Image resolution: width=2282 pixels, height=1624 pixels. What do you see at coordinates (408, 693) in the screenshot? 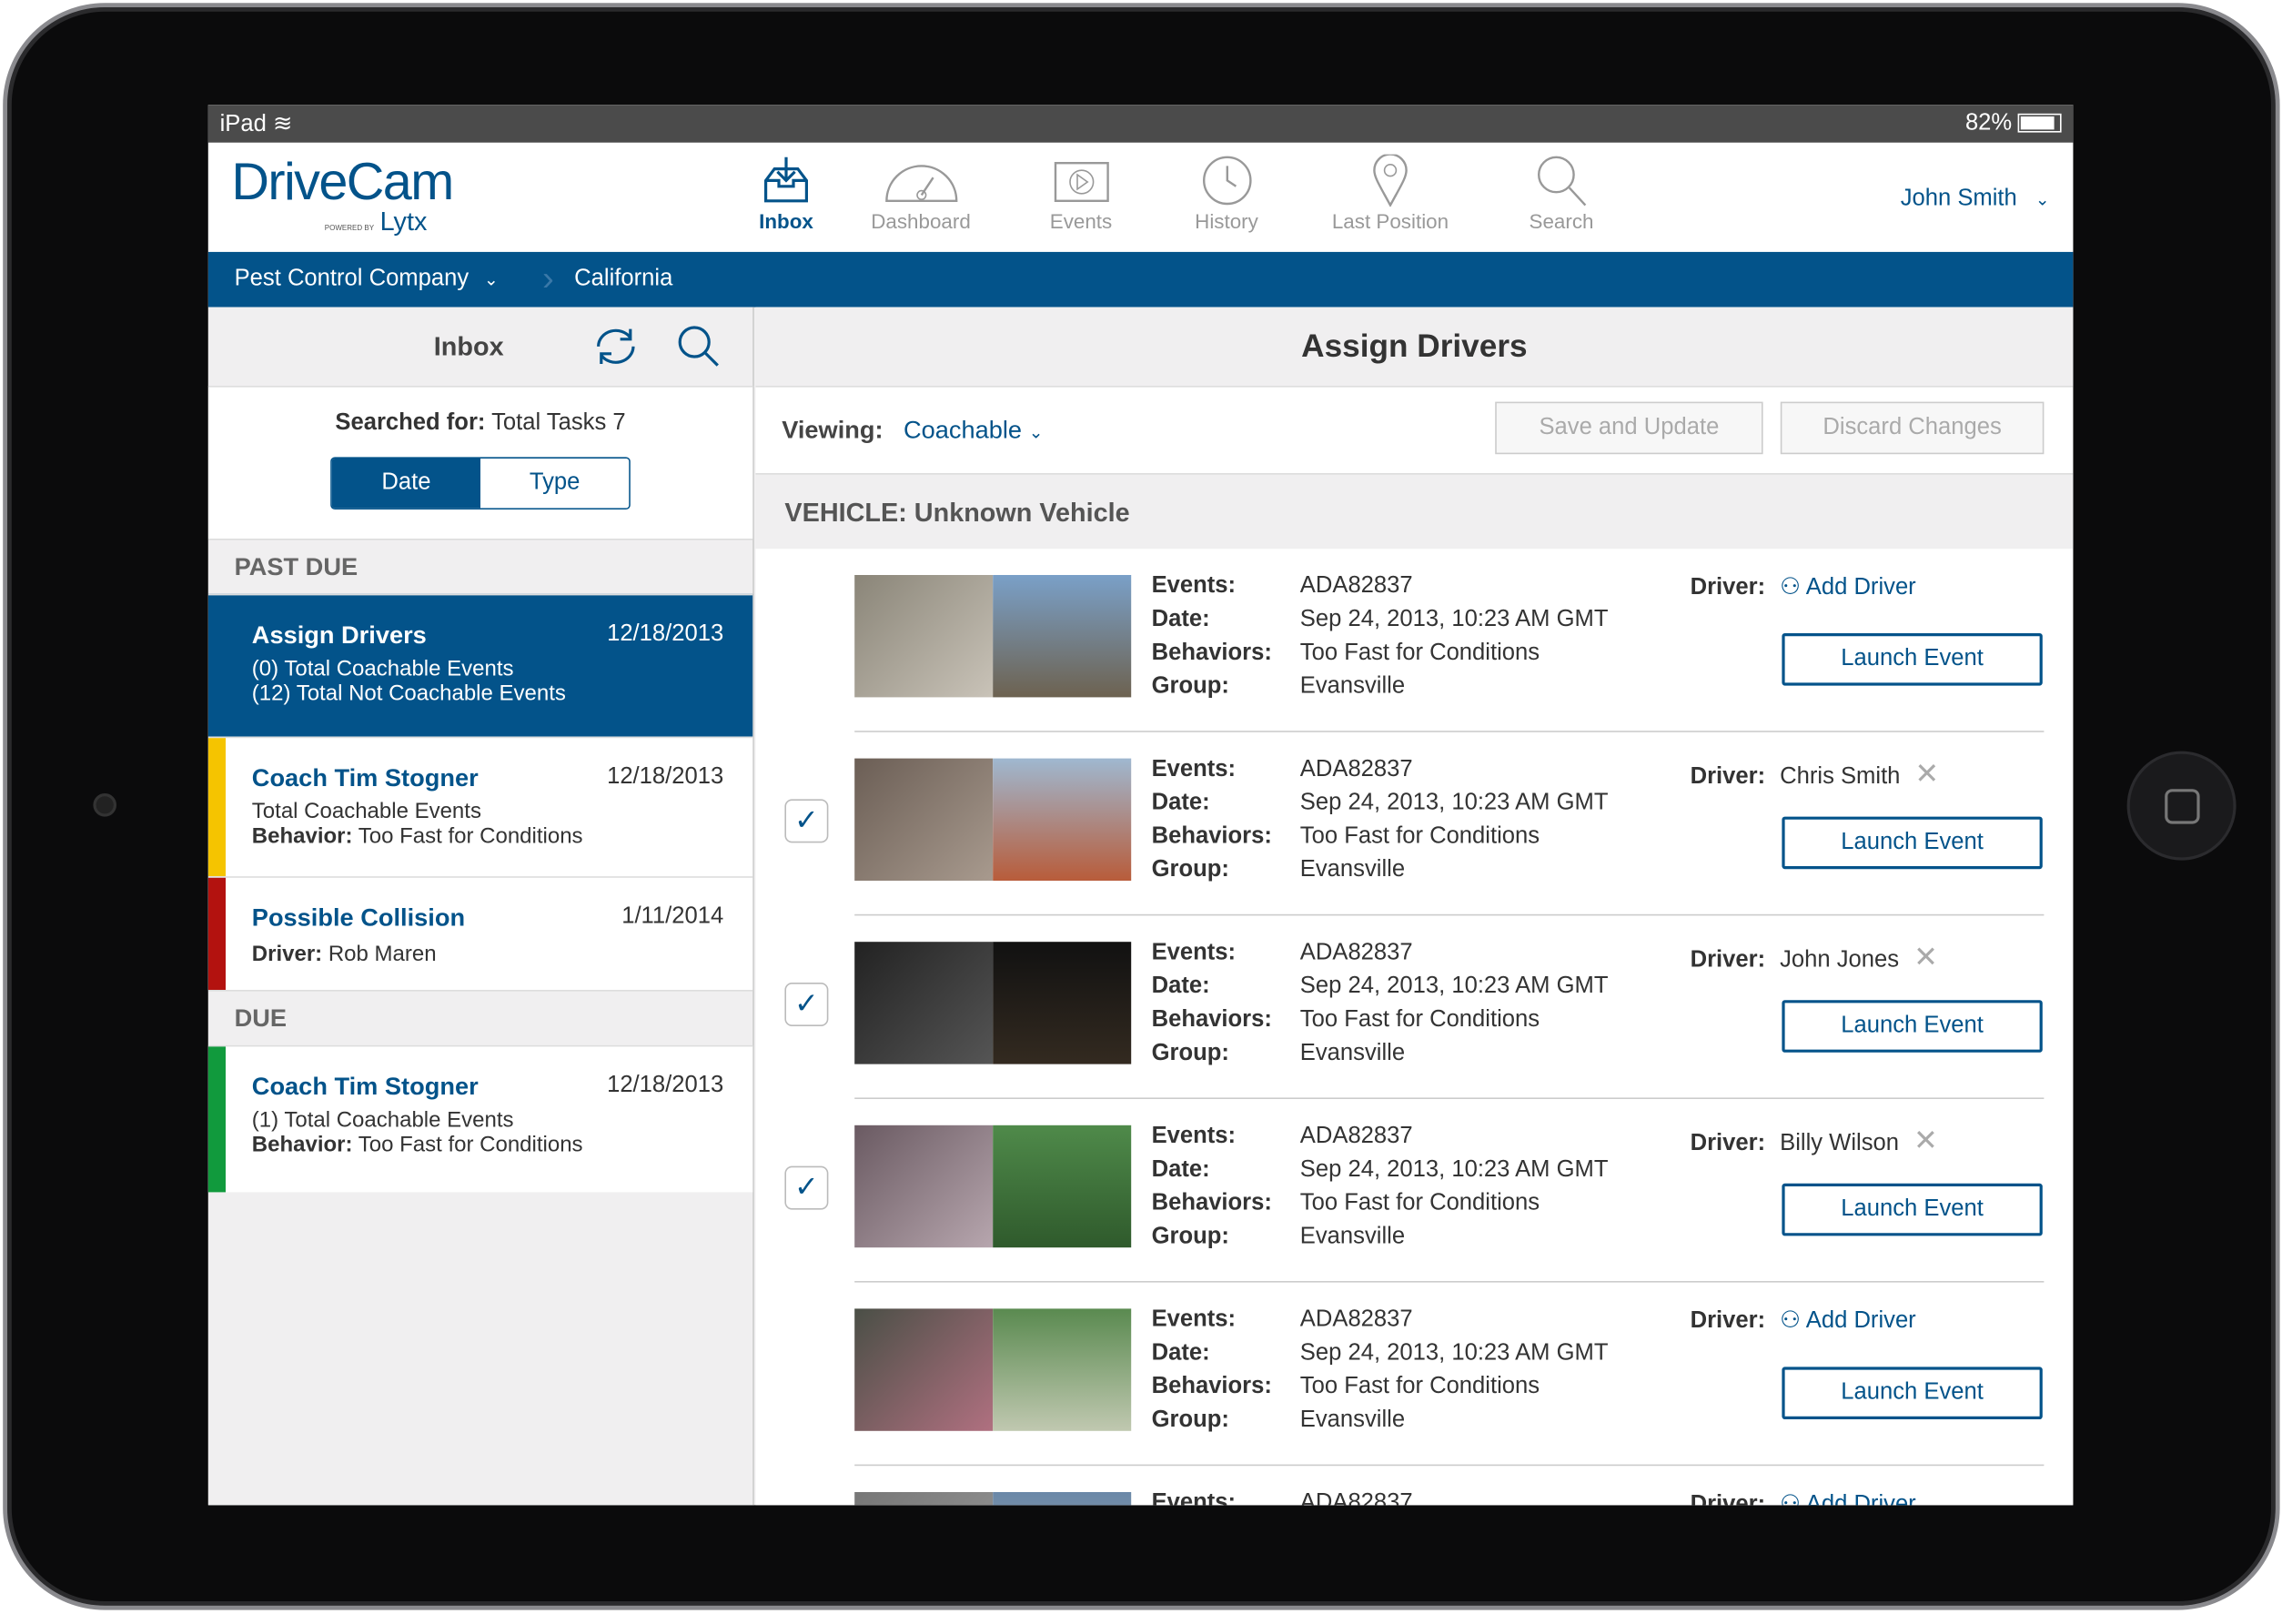
I see `item-line: (12) Total Not Coachable Events` at bounding box center [408, 693].